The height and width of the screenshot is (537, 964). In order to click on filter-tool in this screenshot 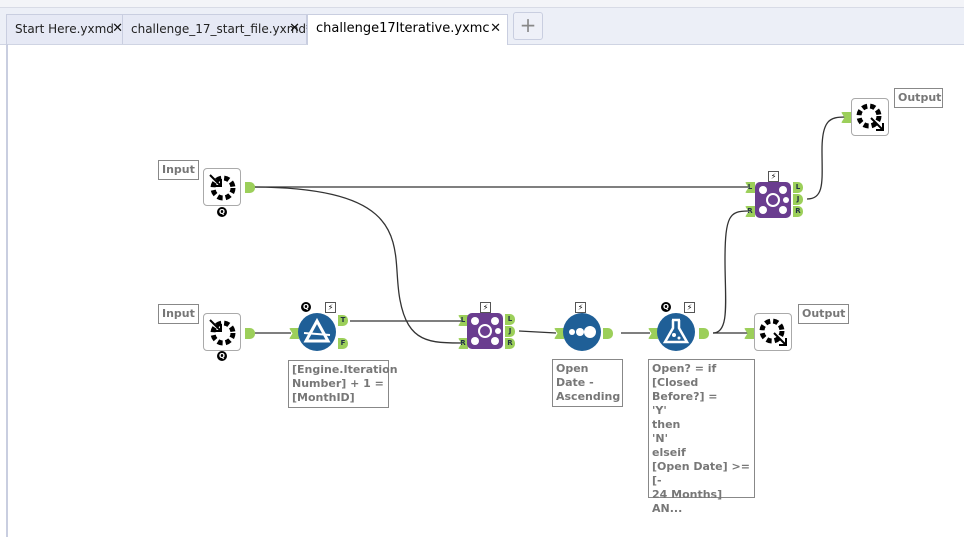, I will do `click(317, 332)`.